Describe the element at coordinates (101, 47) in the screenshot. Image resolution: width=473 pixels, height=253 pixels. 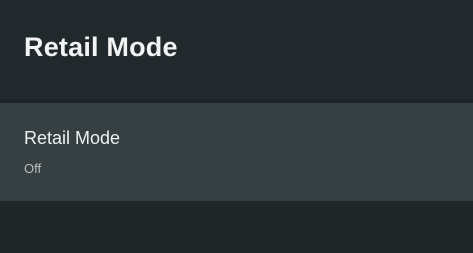
I see `page-title: Retail Mode` at that location.